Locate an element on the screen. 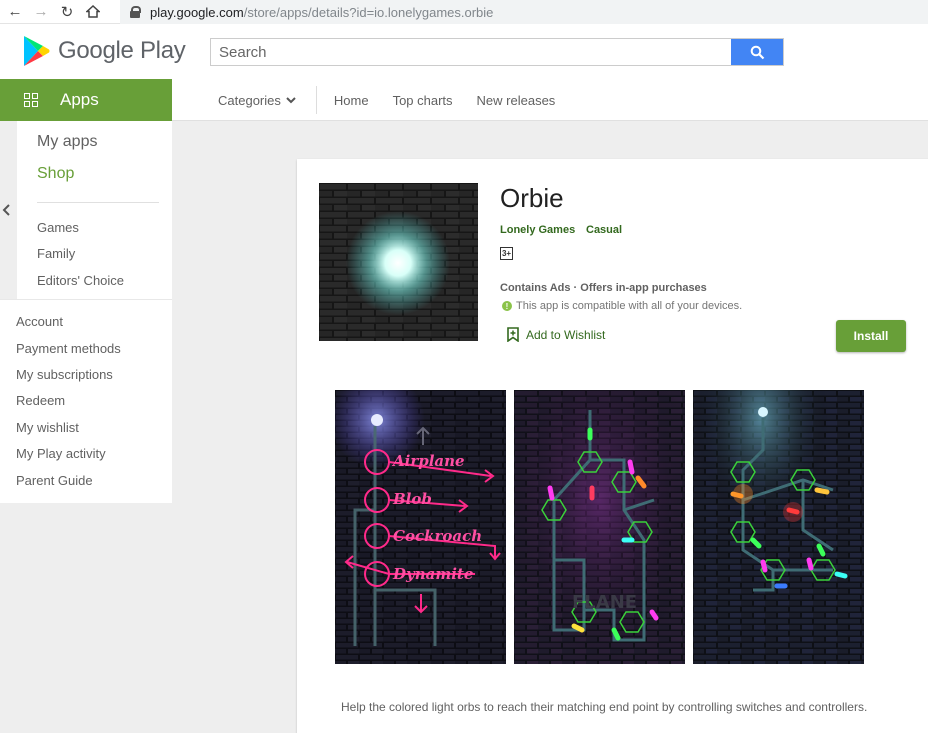 This screenshot has height=733, width=928. nav-new-releases: New releases is located at coordinates (516, 100).